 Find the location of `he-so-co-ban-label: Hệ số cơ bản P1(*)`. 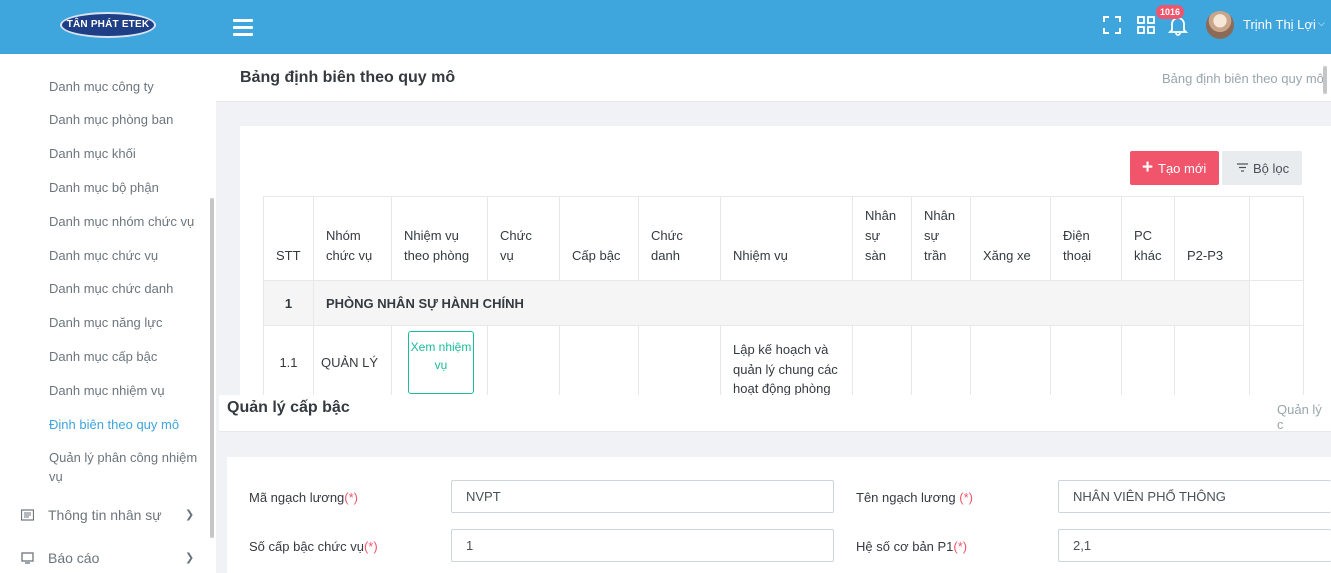

he-so-co-ban-label: Hệ số cơ bản P1(*) is located at coordinates (912, 546).